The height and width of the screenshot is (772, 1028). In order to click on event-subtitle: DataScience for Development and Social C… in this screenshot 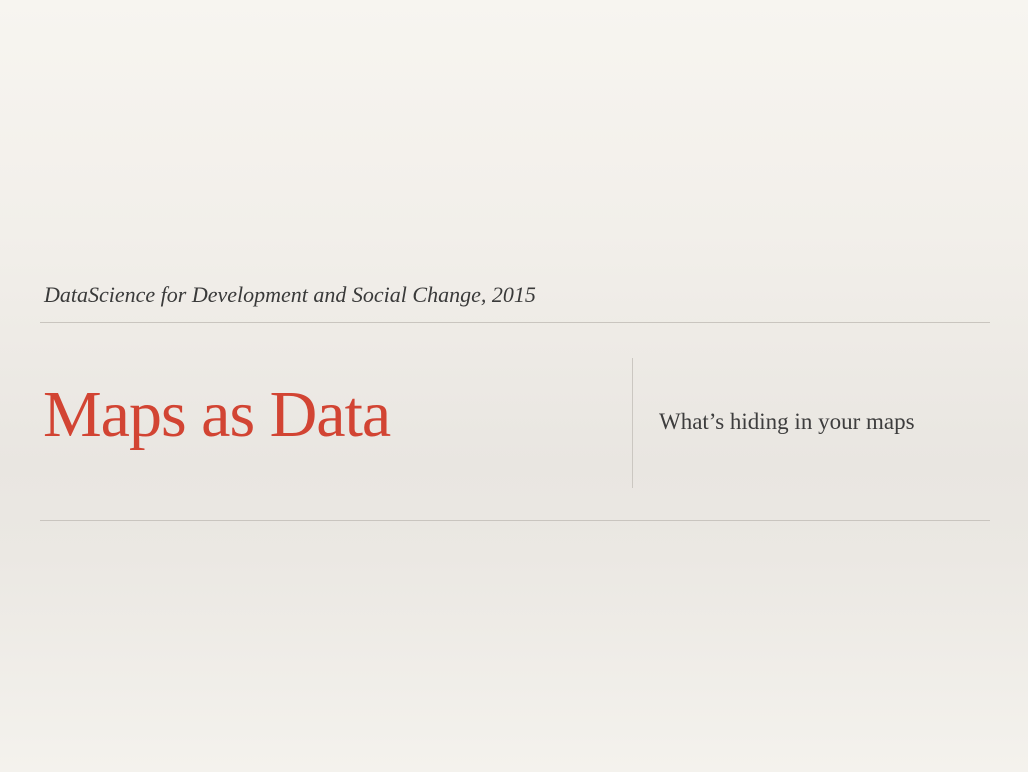, I will do `click(290, 294)`.